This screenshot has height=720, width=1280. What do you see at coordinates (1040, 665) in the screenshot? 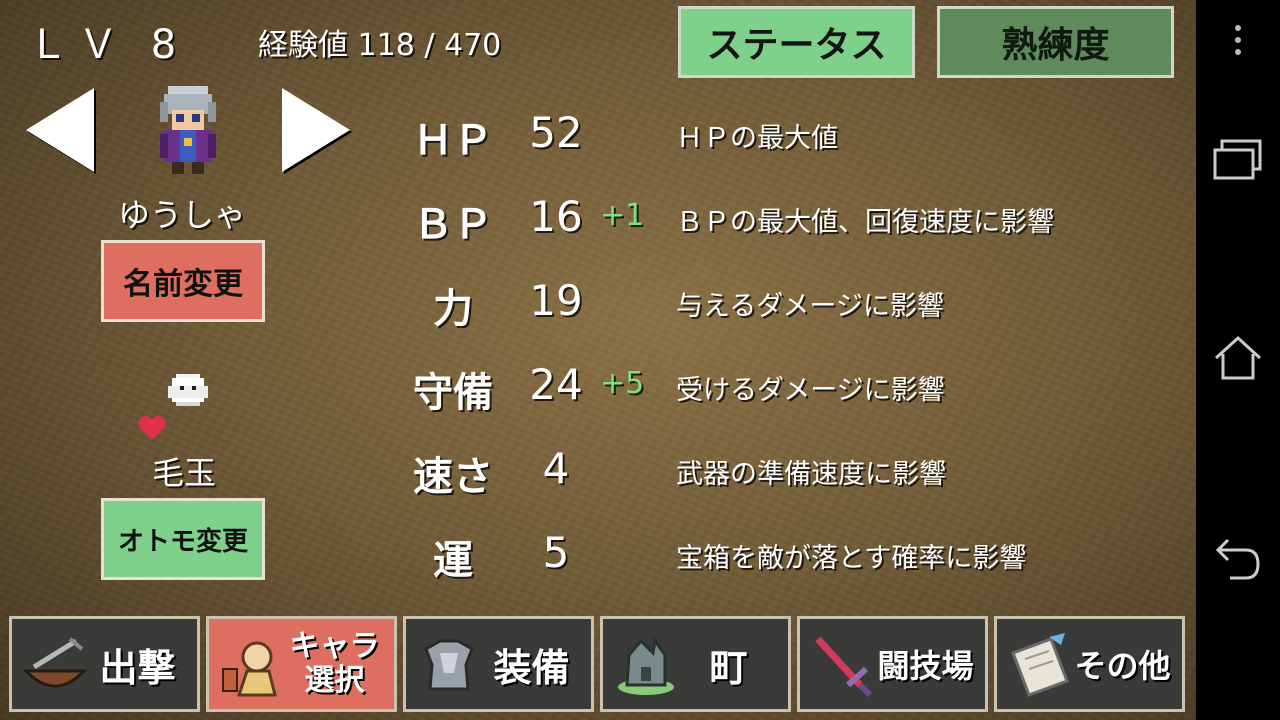
I see `scroll-icon` at bounding box center [1040, 665].